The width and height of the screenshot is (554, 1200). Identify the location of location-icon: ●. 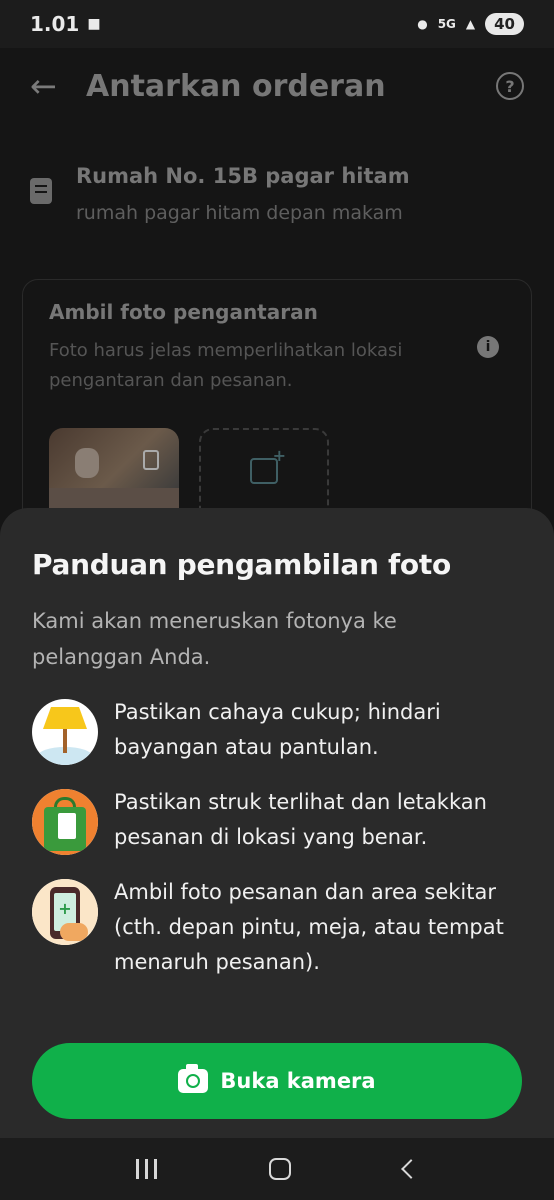
(422, 24).